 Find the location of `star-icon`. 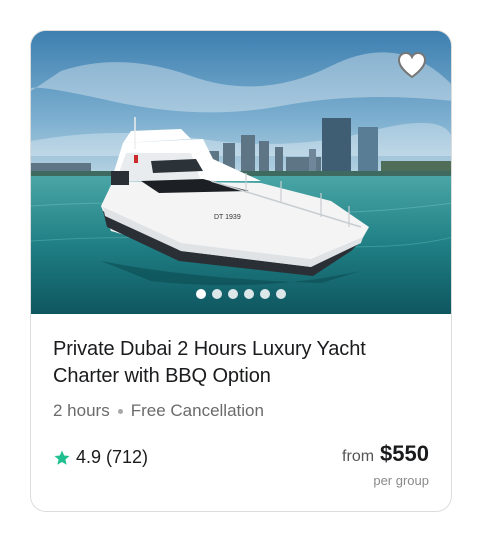

star-icon is located at coordinates (62, 457).